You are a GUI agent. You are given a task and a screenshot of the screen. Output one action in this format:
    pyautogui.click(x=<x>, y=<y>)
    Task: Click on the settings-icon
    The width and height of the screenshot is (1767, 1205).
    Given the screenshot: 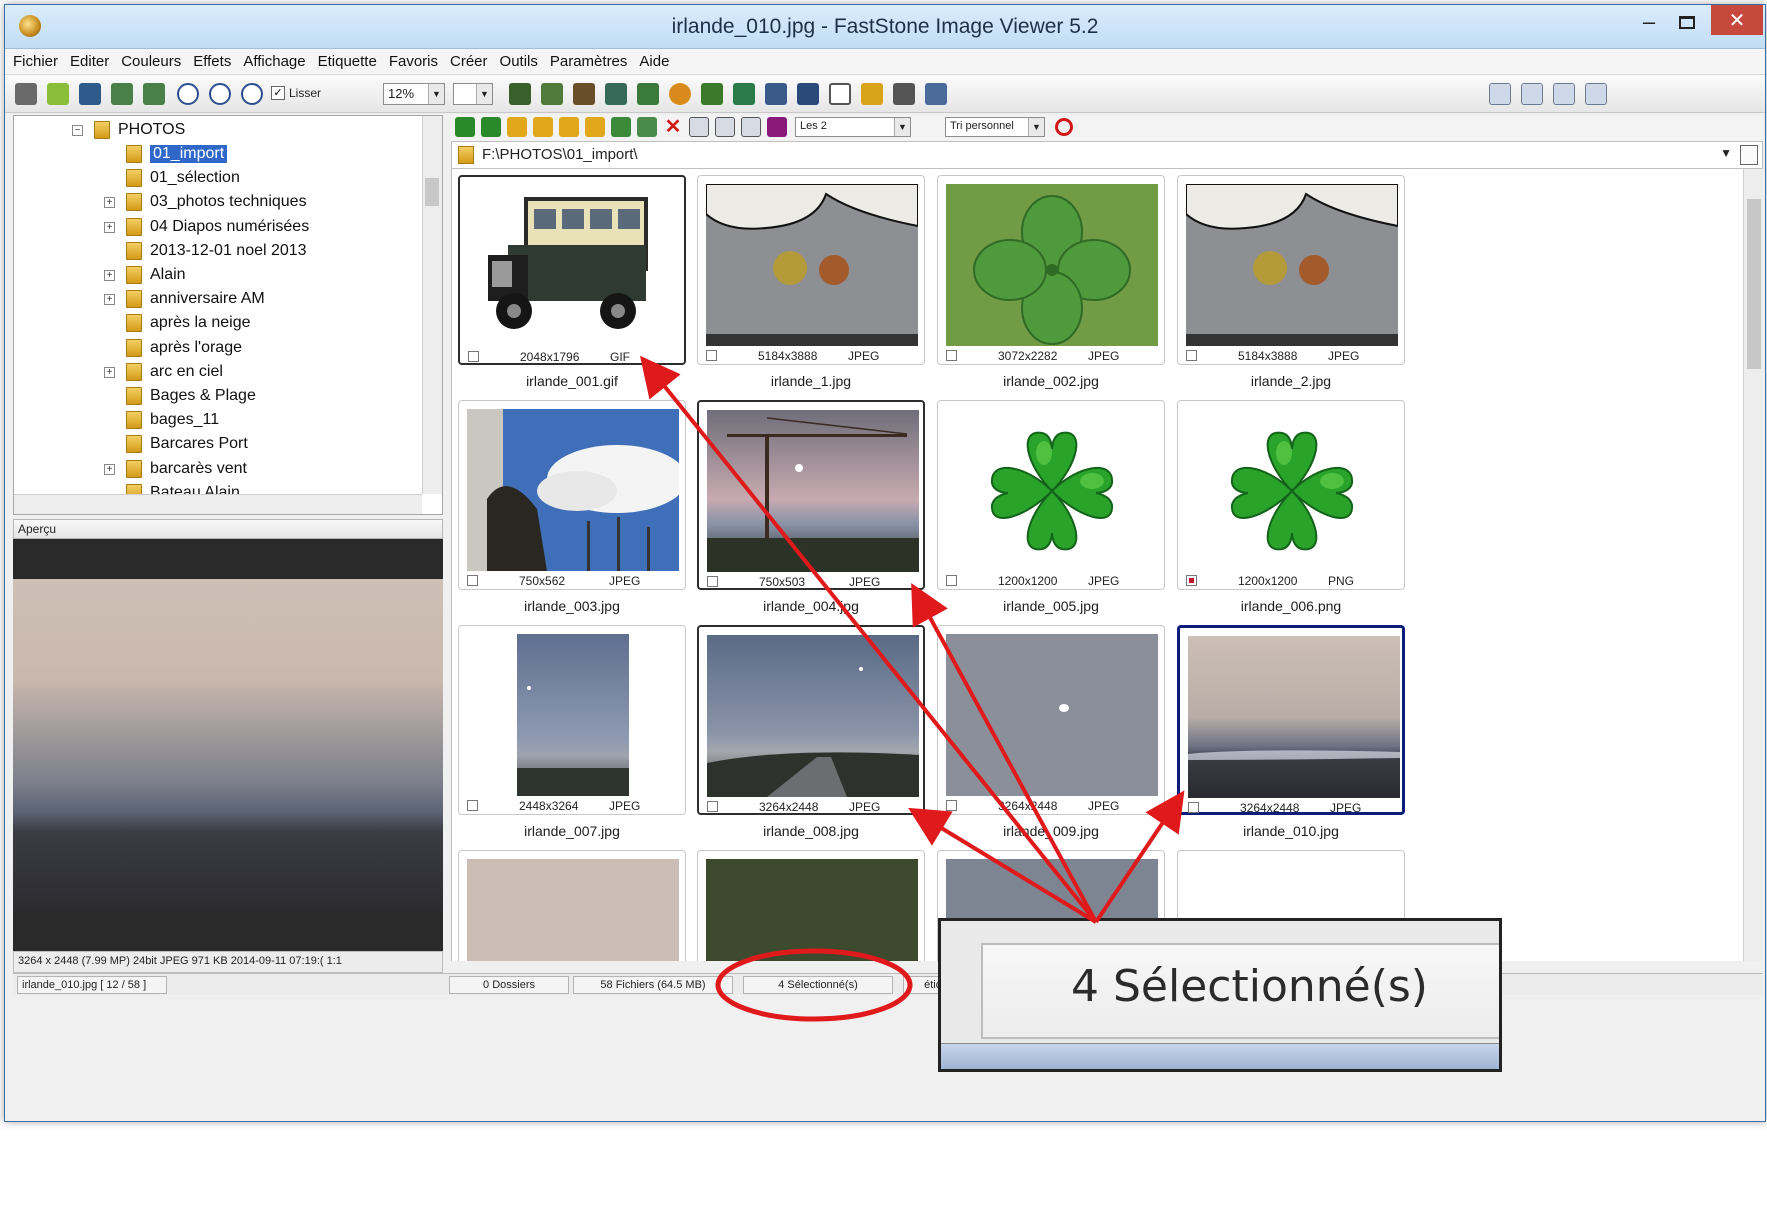 What is the action you would take?
    pyautogui.click(x=680, y=94)
    